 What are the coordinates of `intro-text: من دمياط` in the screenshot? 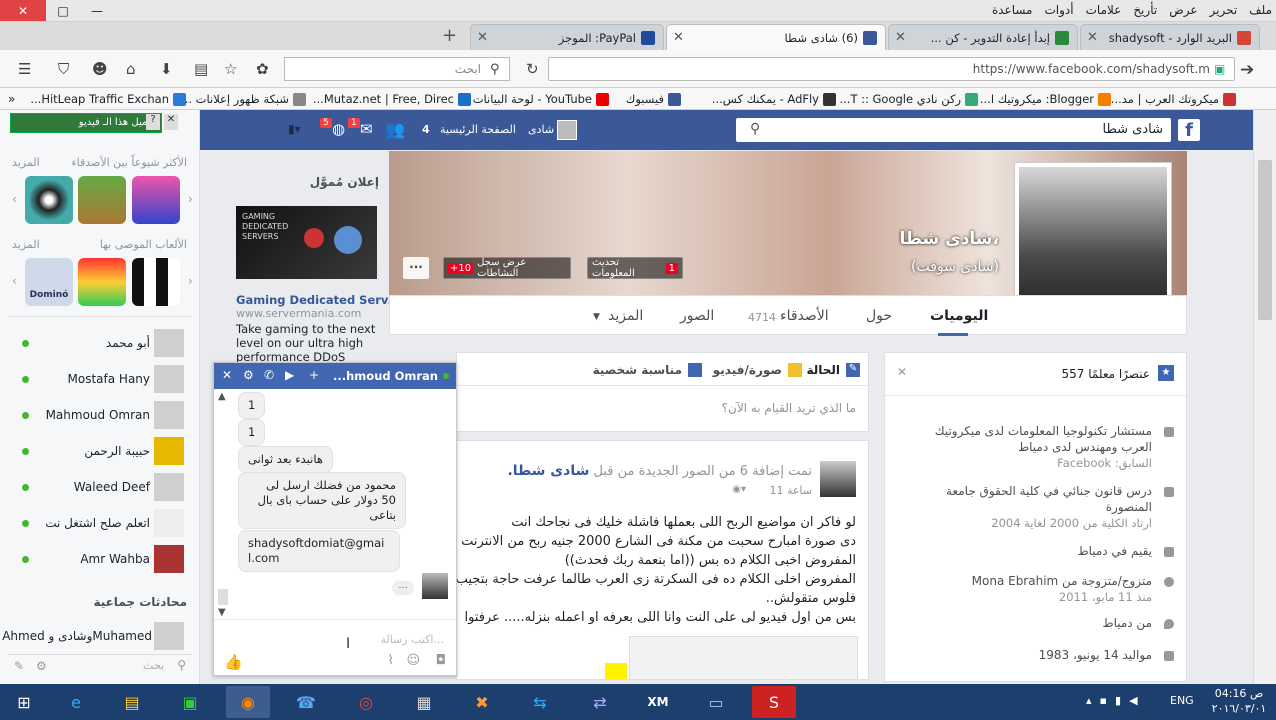 It's located at (1037, 623).